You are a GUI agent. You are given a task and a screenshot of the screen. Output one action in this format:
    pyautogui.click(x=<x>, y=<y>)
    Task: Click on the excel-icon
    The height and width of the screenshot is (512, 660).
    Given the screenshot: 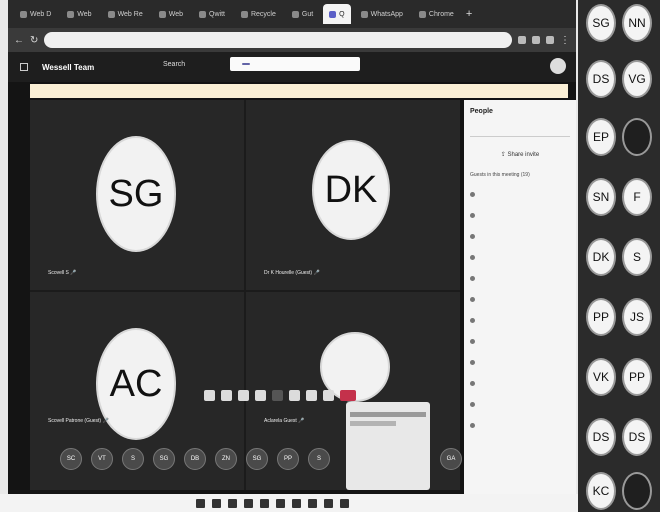 What is the action you would take?
    pyautogui.click(x=328, y=503)
    